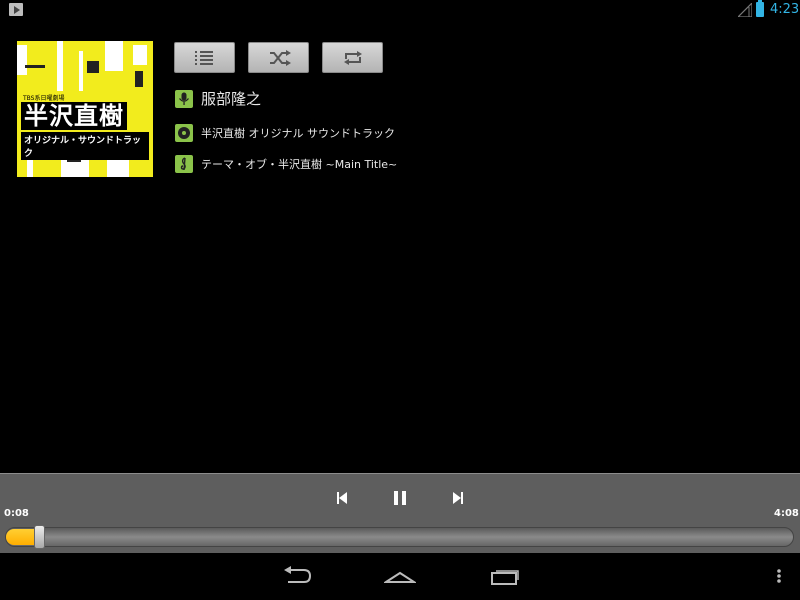  Describe the element at coordinates (779, 576) in the screenshot. I see `overflow-menu-icon` at that location.